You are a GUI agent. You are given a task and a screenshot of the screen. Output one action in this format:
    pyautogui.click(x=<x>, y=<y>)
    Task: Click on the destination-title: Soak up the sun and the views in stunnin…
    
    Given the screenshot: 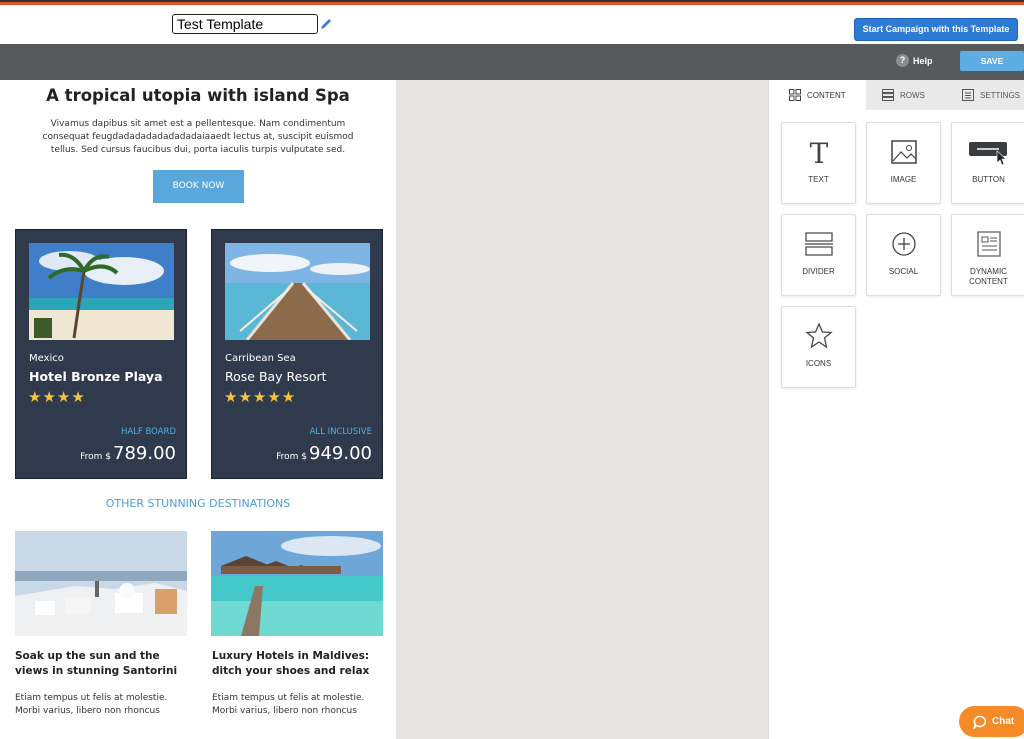 What is the action you would take?
    pyautogui.click(x=101, y=664)
    